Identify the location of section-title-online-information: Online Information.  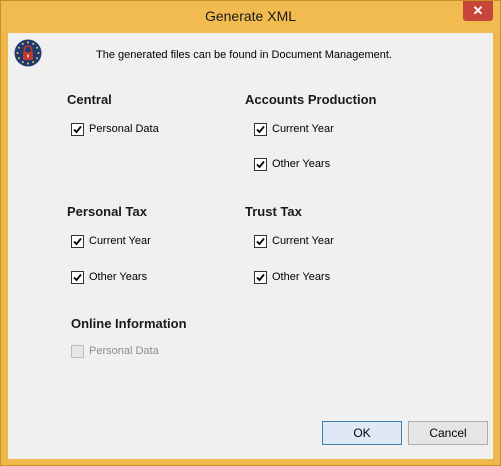
(129, 323).